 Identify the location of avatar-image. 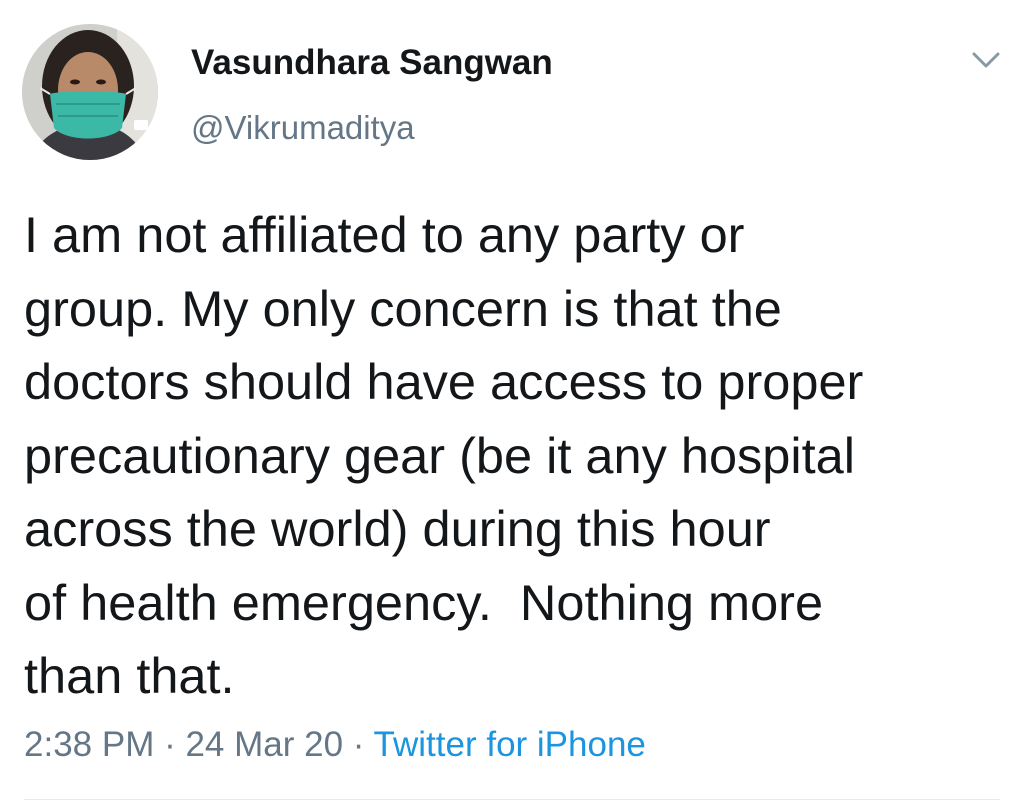
(90, 92).